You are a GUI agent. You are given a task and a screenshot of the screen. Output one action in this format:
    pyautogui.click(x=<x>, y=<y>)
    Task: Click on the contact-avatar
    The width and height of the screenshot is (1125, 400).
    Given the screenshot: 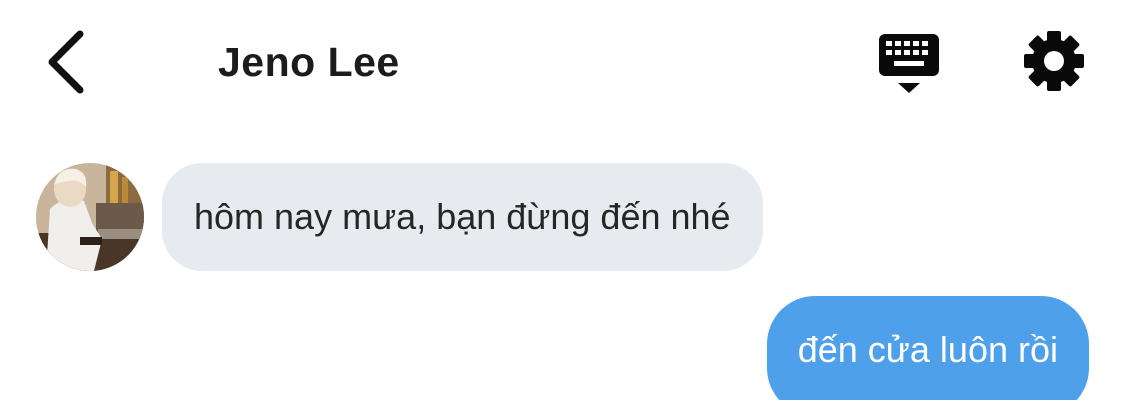 What is the action you would take?
    pyautogui.click(x=90, y=217)
    